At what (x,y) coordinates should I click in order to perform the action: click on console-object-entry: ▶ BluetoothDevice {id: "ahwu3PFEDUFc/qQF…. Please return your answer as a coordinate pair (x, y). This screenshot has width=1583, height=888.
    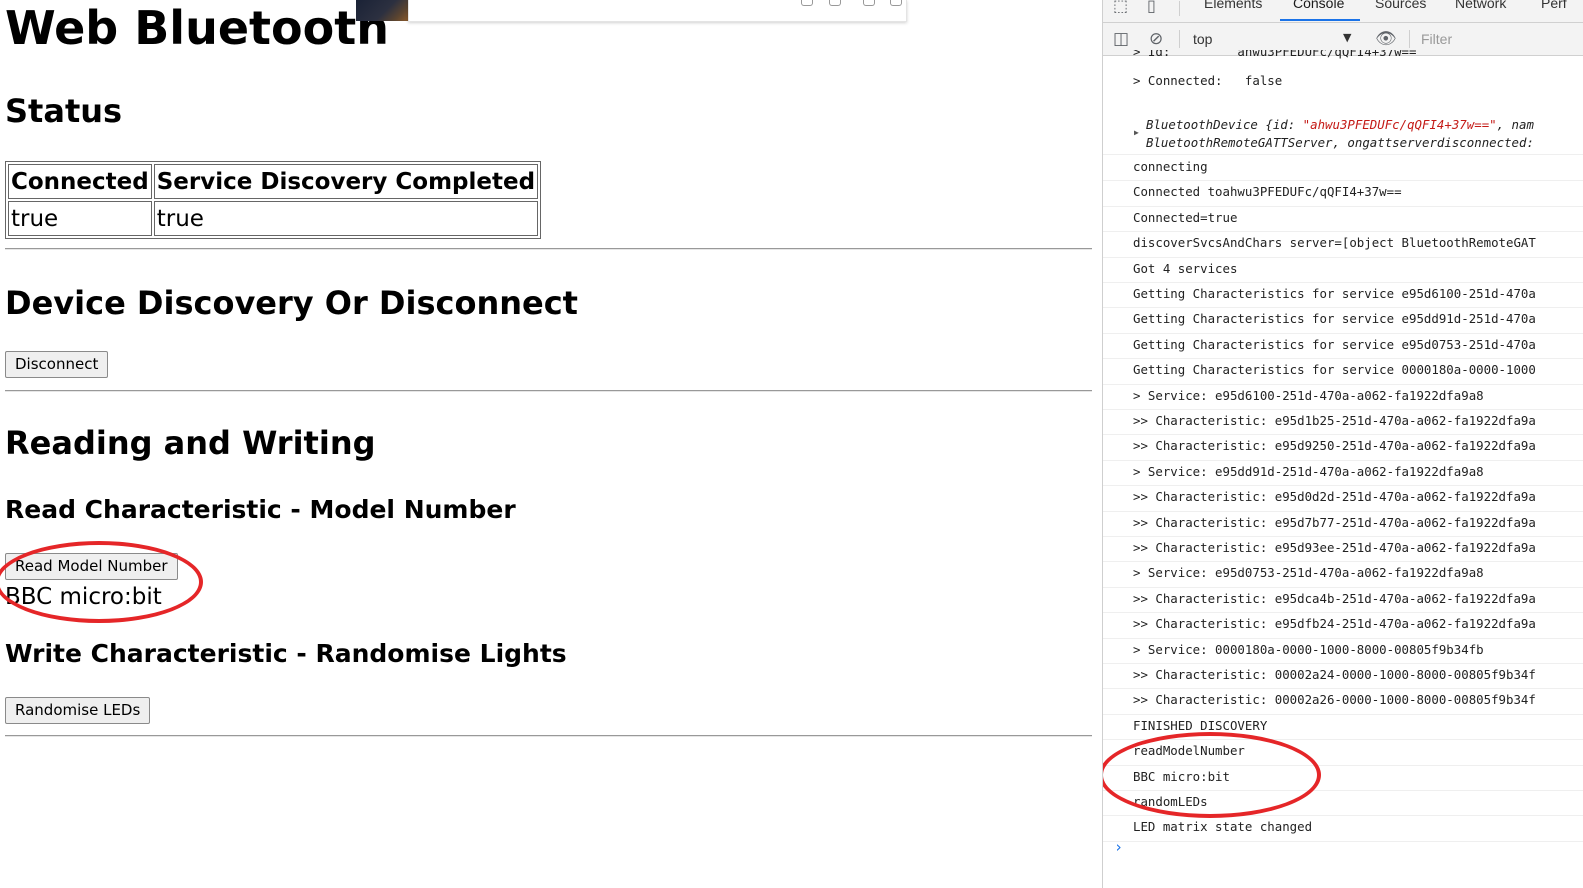
    Looking at the image, I should click on (1343, 128).